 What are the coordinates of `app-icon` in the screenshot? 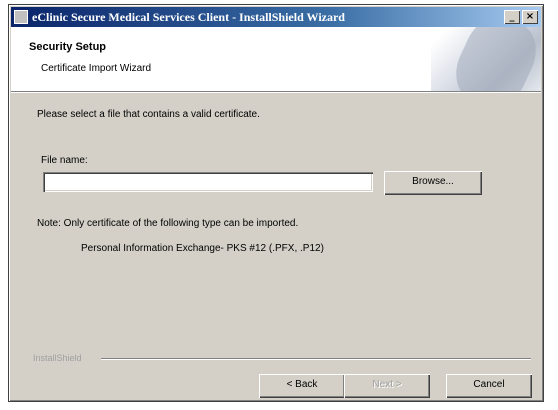 It's located at (21, 17).